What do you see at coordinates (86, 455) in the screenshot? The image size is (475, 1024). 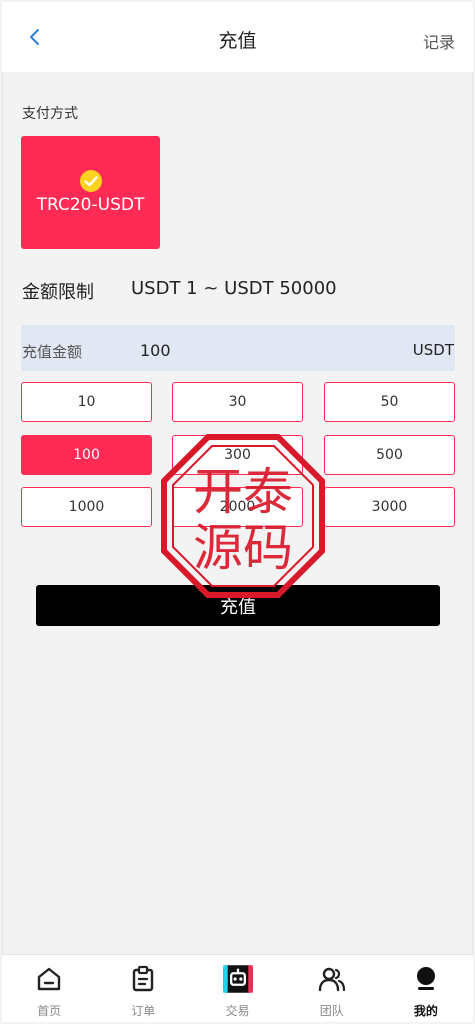 I see `preset-amount-button-selected: 100` at bounding box center [86, 455].